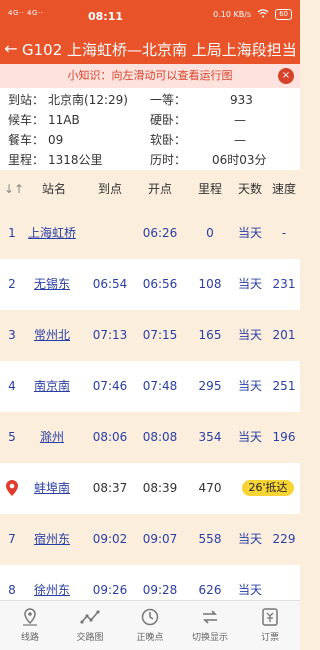  Describe the element at coordinates (286, 76) in the screenshot. I see `close-tip-button: ×` at that location.